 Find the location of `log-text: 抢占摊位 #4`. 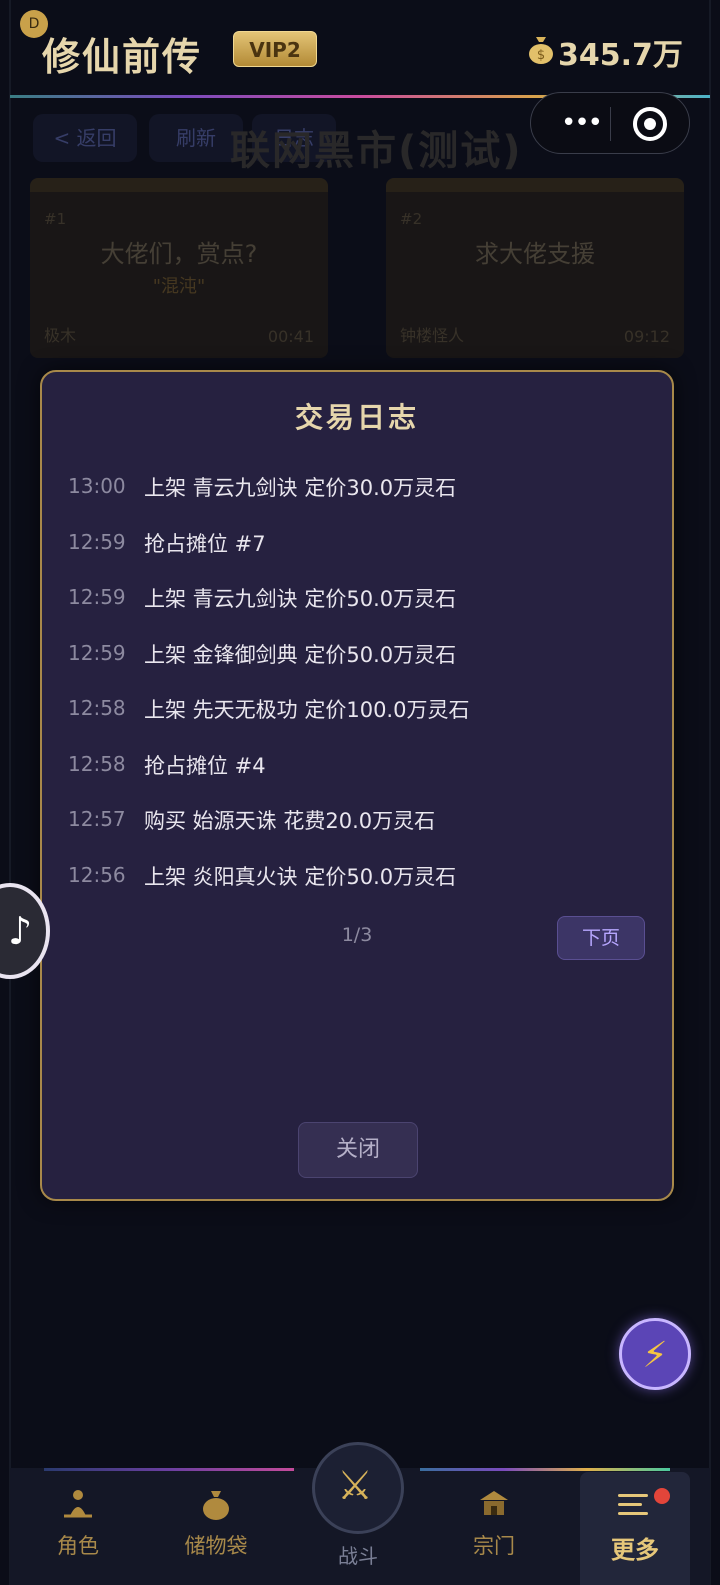

log-text: 抢占摊位 #4 is located at coordinates (205, 766).